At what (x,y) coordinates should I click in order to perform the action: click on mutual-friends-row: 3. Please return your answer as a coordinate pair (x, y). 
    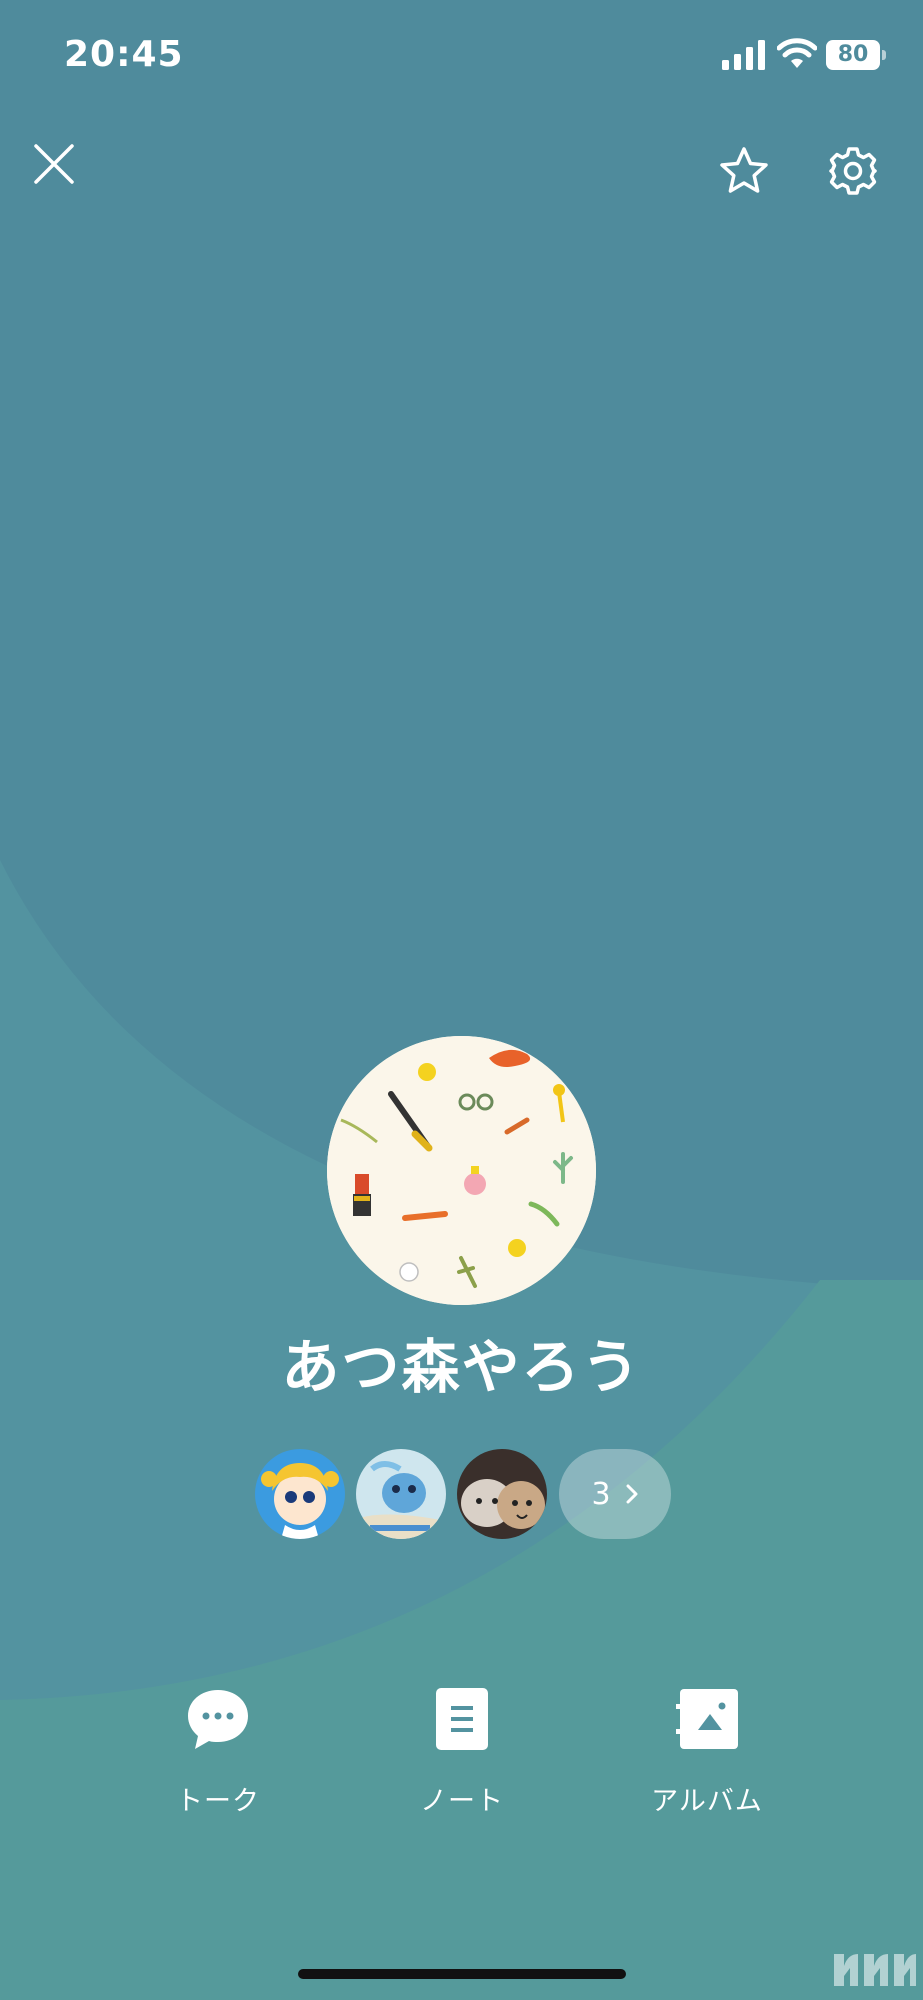
    Looking at the image, I should click on (465, 1494).